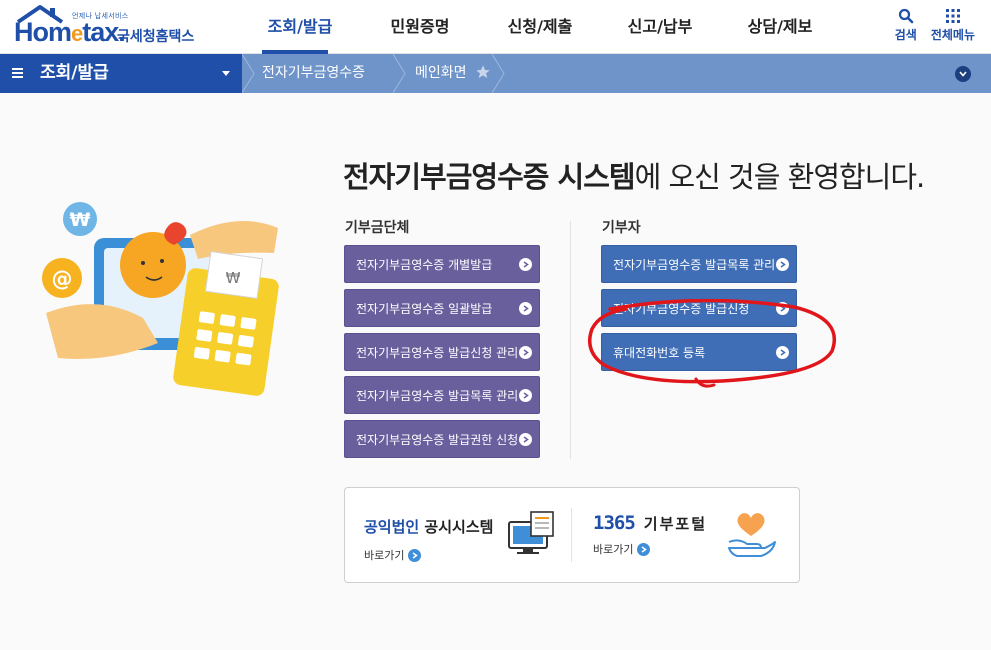  Describe the element at coordinates (313, 73) in the screenshot. I see `breadcrumb-item-receipt: 전자기부금영수증` at that location.